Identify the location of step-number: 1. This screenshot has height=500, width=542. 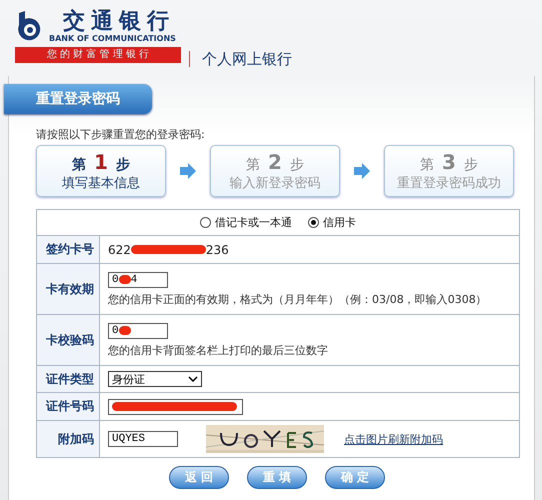
(101, 162).